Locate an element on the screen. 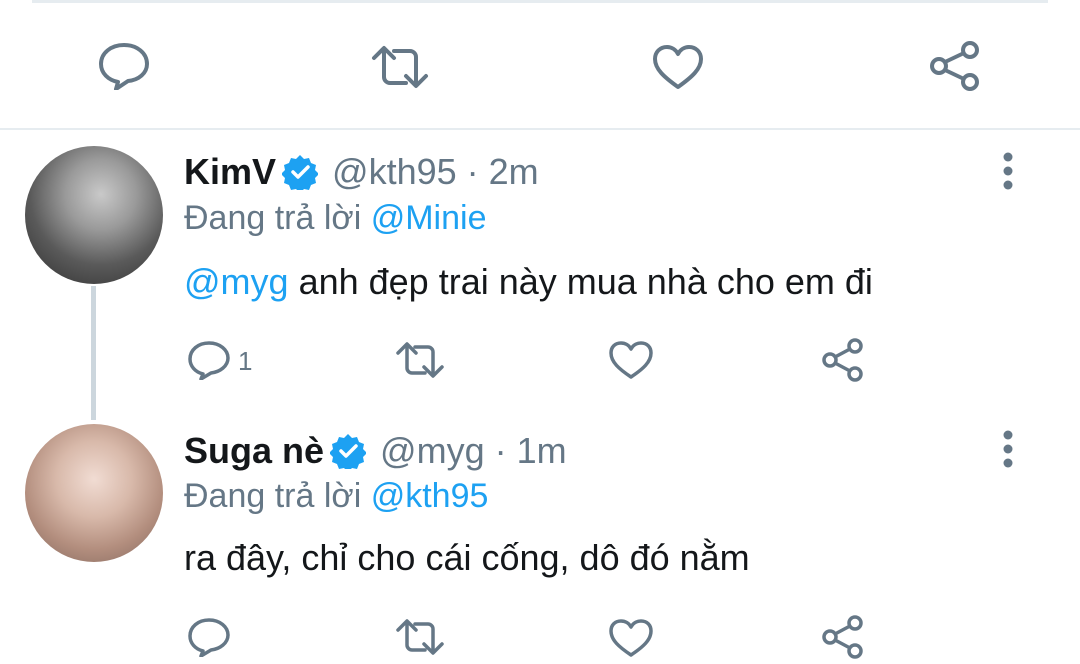 The image size is (1080, 664). tweet-header: KimV @kth95 · 2m is located at coordinates (361, 172).